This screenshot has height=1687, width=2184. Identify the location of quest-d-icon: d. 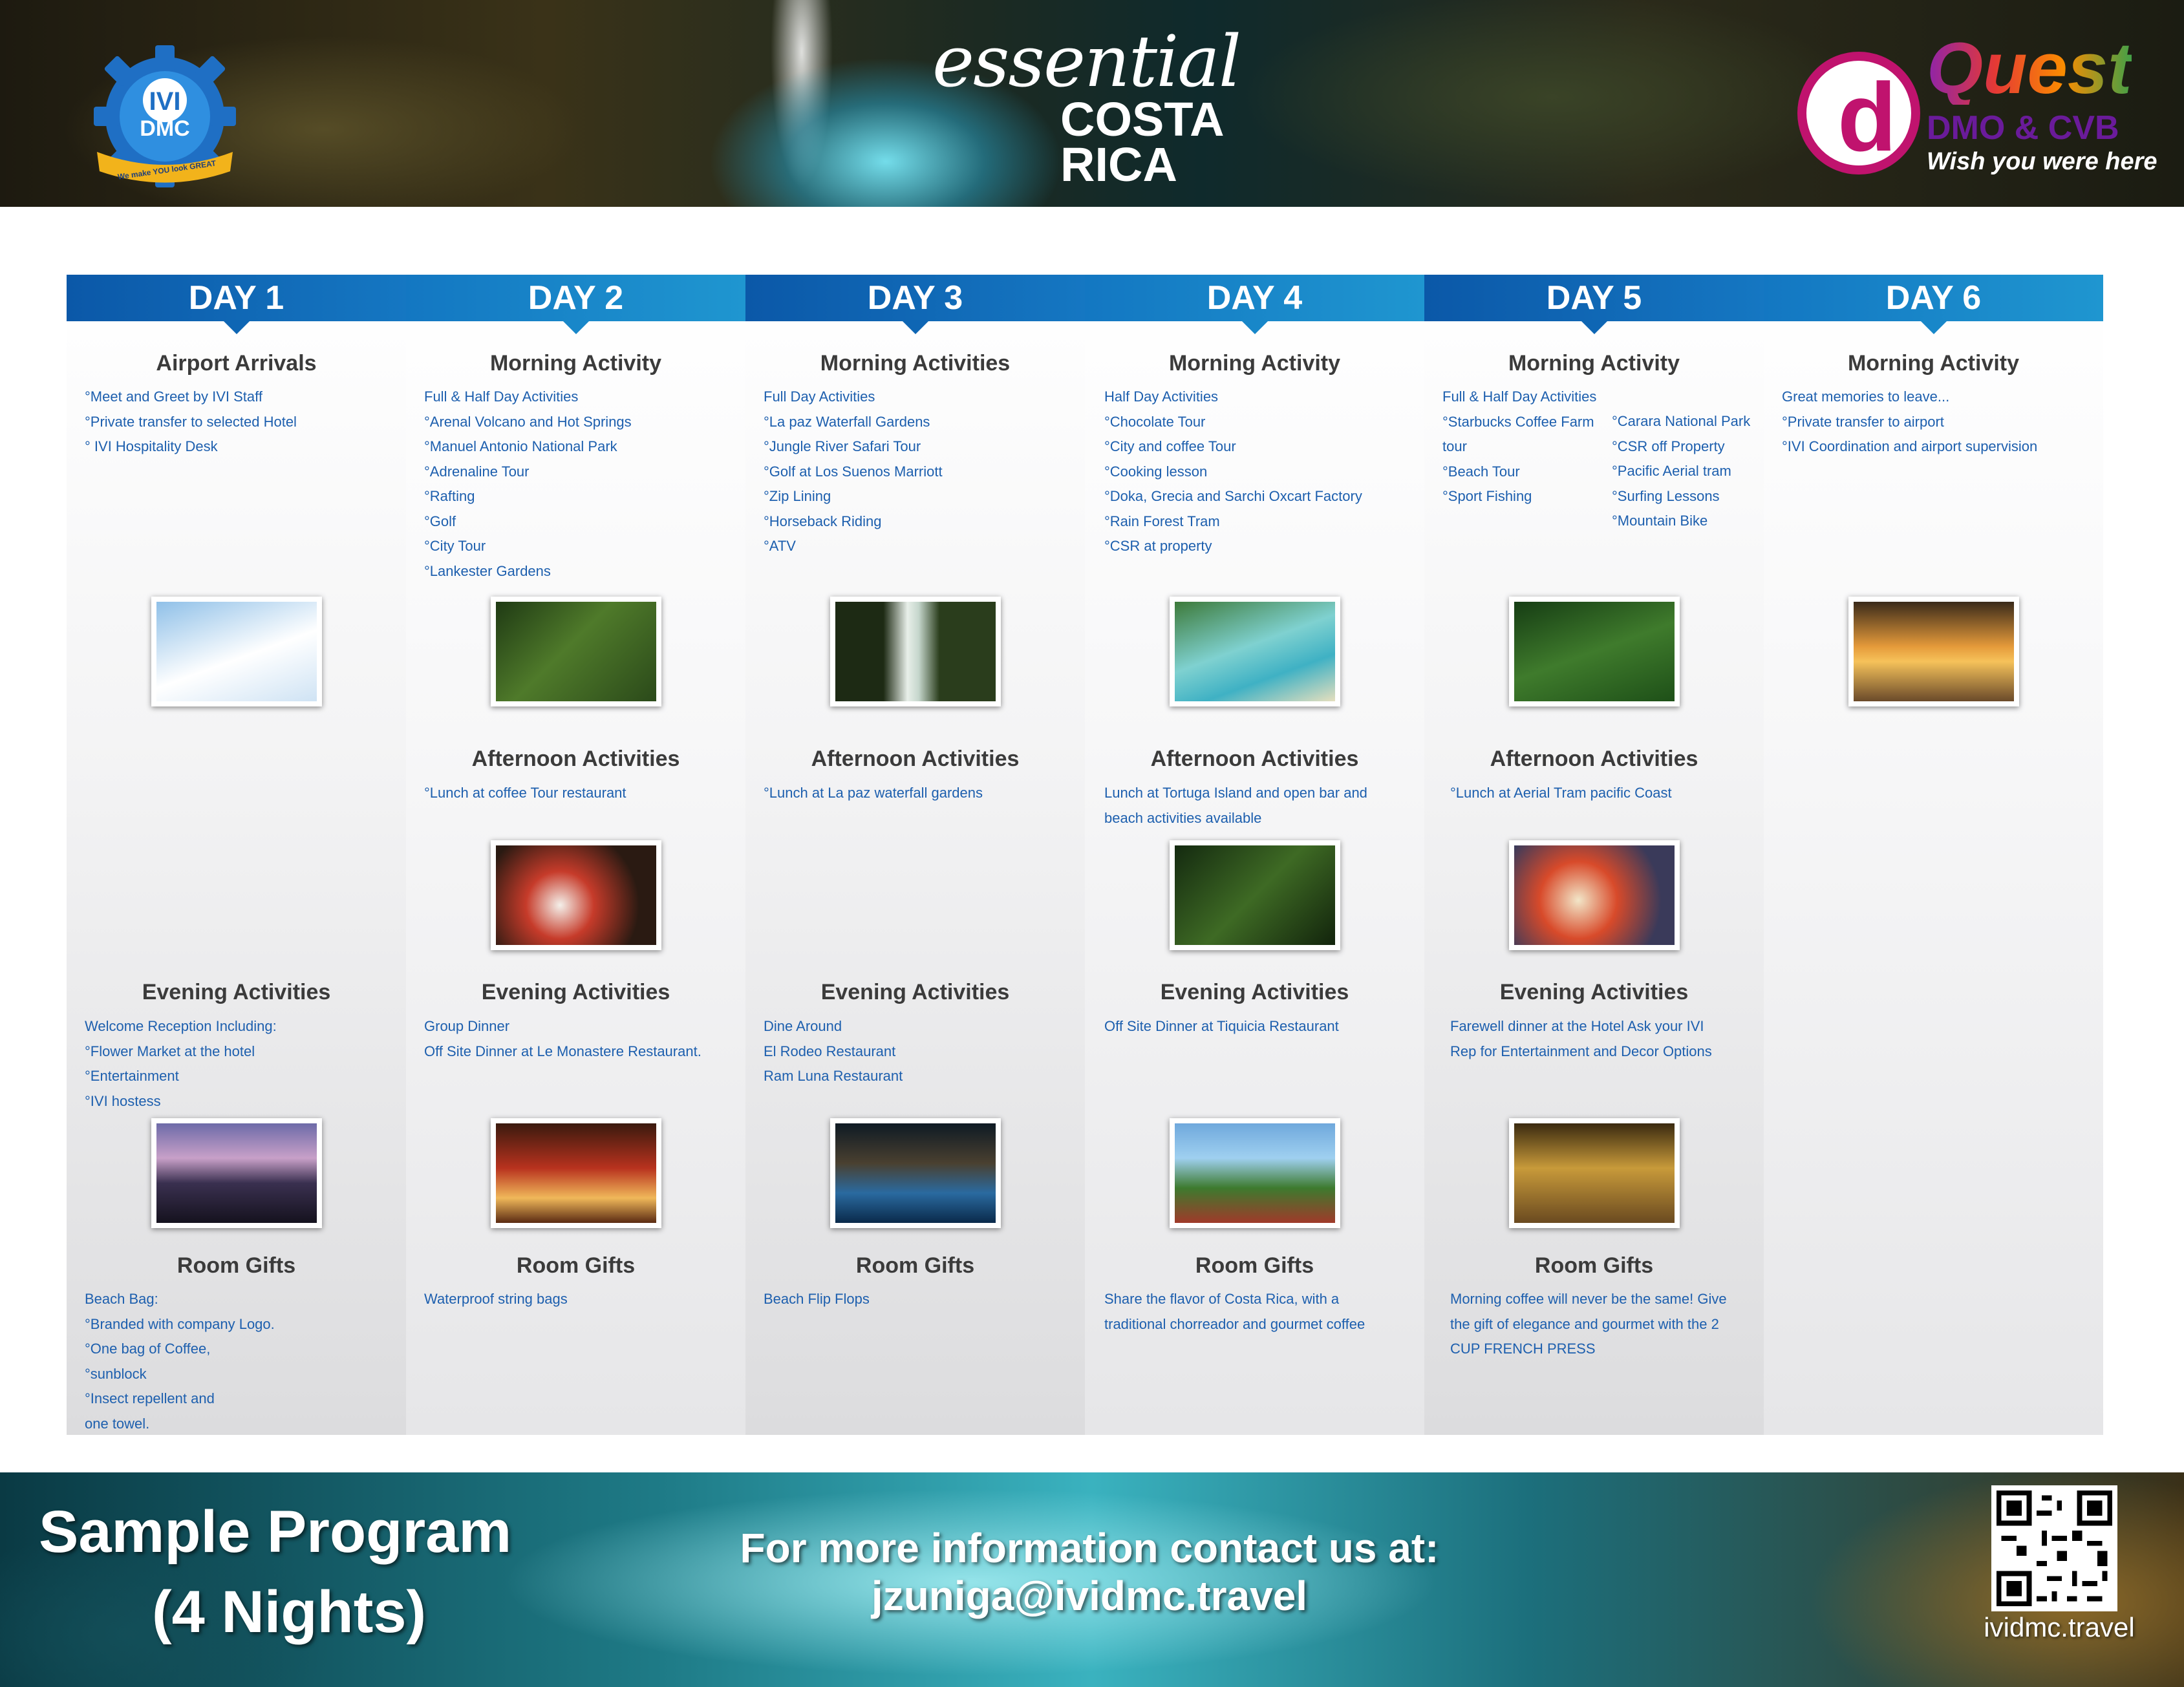
(1858, 113).